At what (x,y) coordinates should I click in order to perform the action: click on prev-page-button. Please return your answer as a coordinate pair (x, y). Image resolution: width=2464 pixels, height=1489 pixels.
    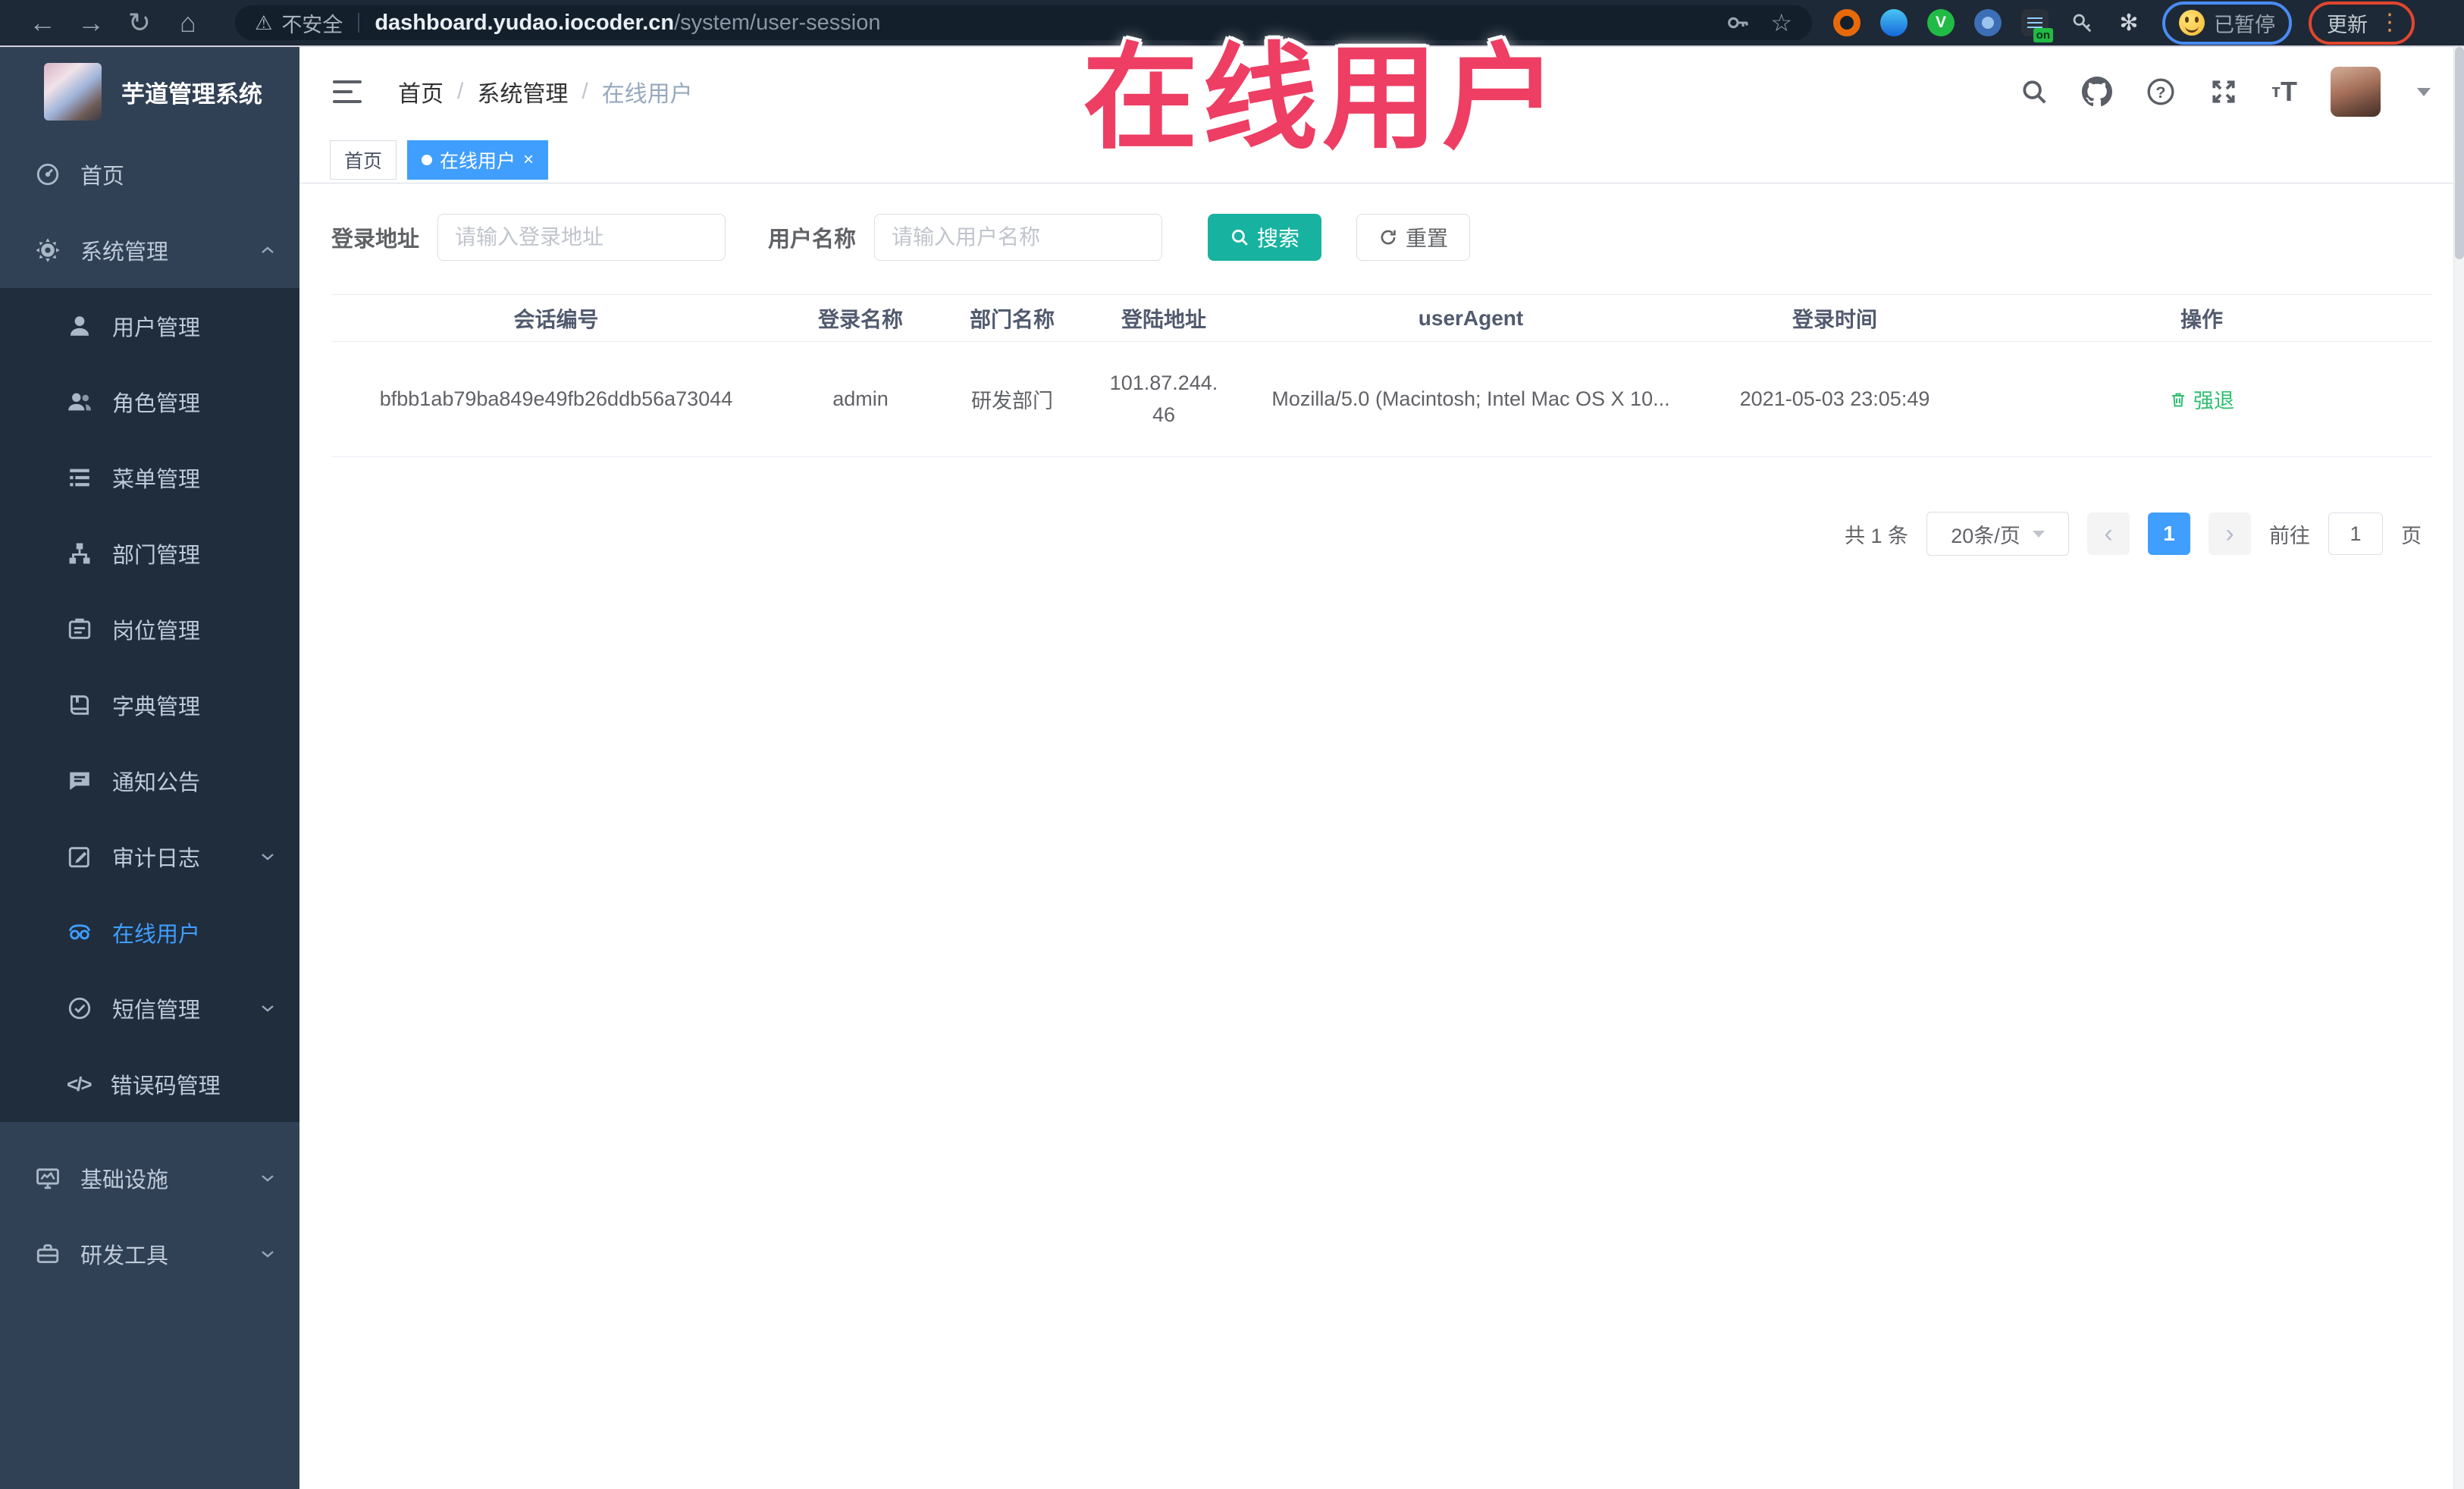
    Looking at the image, I should click on (2109, 534).